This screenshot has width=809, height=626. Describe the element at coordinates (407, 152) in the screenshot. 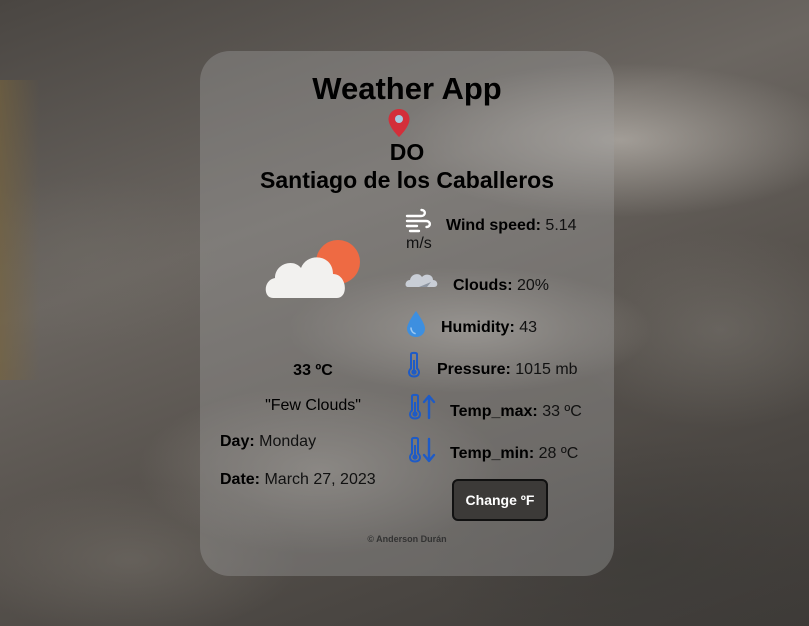

I see `country-code: DO` at that location.